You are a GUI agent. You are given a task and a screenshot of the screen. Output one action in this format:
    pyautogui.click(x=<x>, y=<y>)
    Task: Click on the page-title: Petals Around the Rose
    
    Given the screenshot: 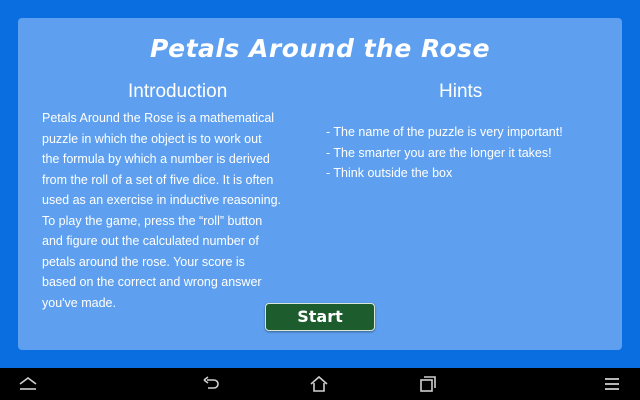 What is the action you would take?
    pyautogui.click(x=320, y=48)
    